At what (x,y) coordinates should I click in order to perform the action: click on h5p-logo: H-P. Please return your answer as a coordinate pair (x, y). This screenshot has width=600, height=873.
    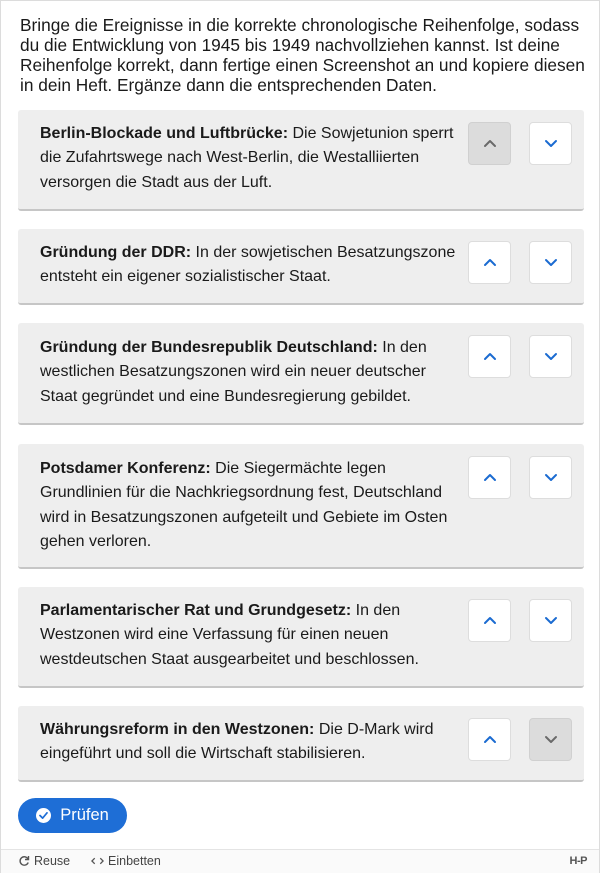
    Looking at the image, I should click on (578, 861).